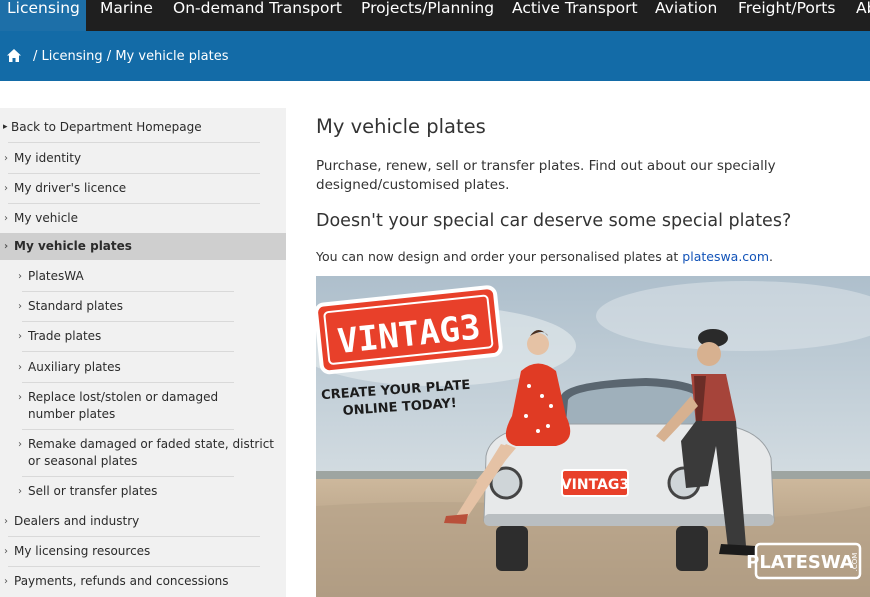  Describe the element at coordinates (686, 15) in the screenshot. I see `tab-aviation: Aviation` at that location.